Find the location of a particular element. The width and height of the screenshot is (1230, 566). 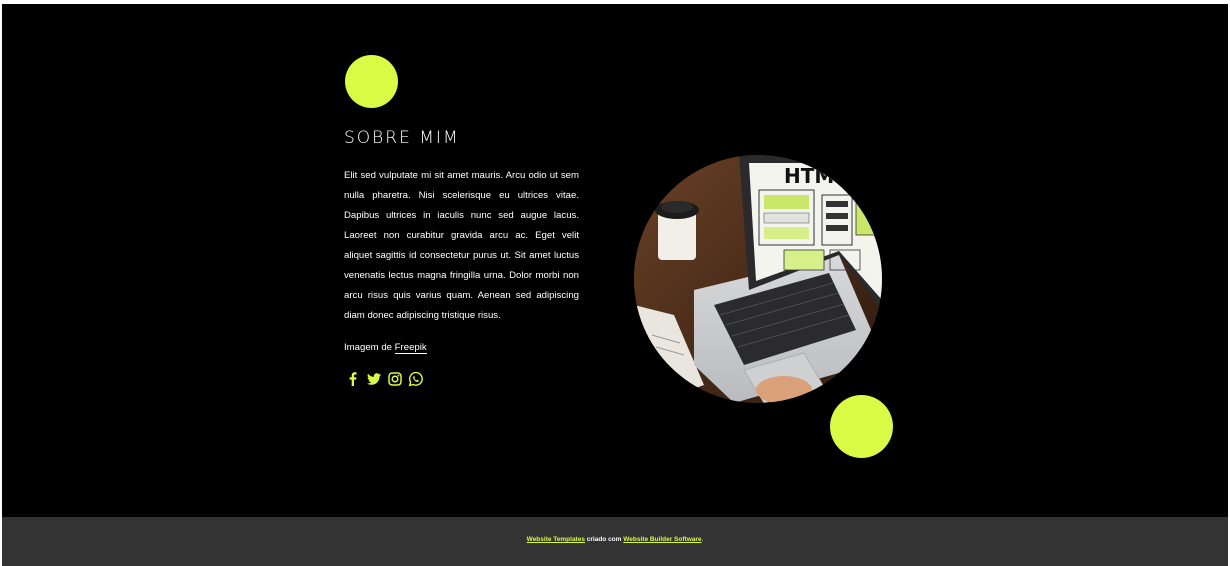

laptop-photo: HTML is located at coordinates (758, 279).